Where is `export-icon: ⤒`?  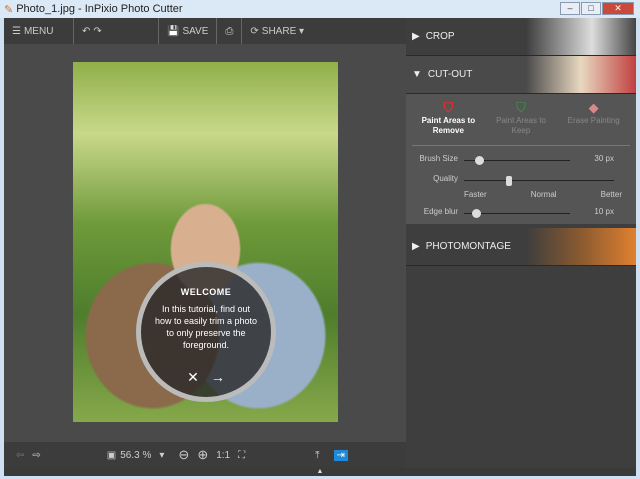 export-icon: ⤒ is located at coordinates (317, 455).